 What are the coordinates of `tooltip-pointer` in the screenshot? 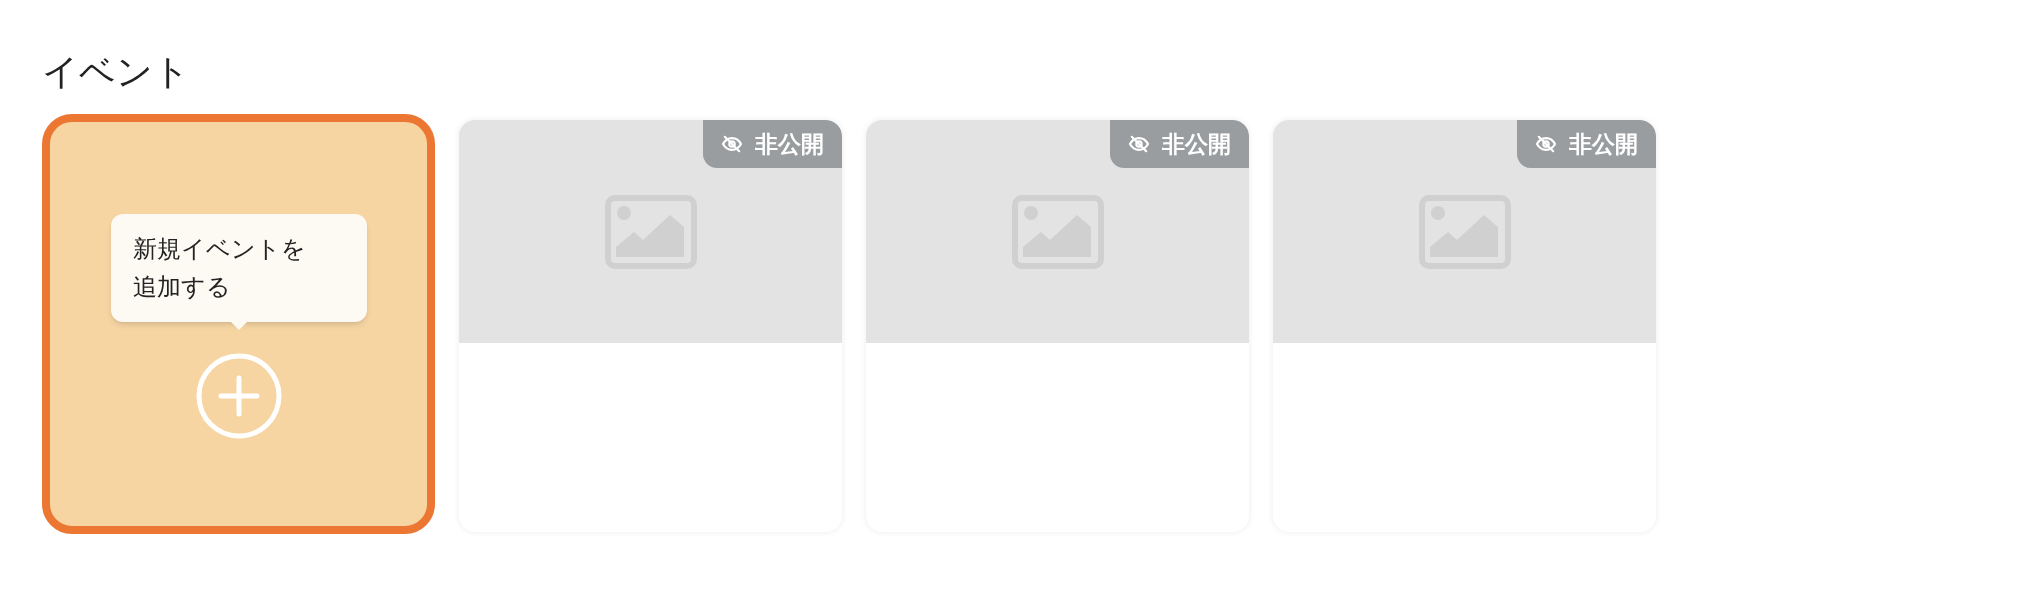 It's located at (238, 326).